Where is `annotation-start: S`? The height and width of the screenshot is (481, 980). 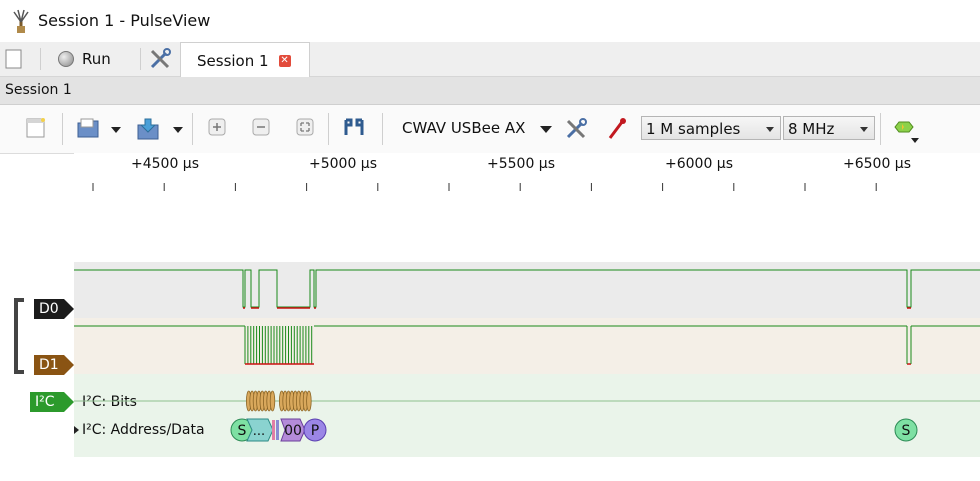 annotation-start: S is located at coordinates (242, 431).